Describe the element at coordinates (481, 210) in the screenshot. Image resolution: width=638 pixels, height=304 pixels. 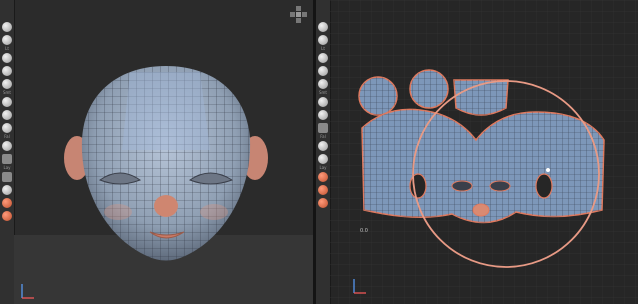
I see `uv-mouth` at that location.